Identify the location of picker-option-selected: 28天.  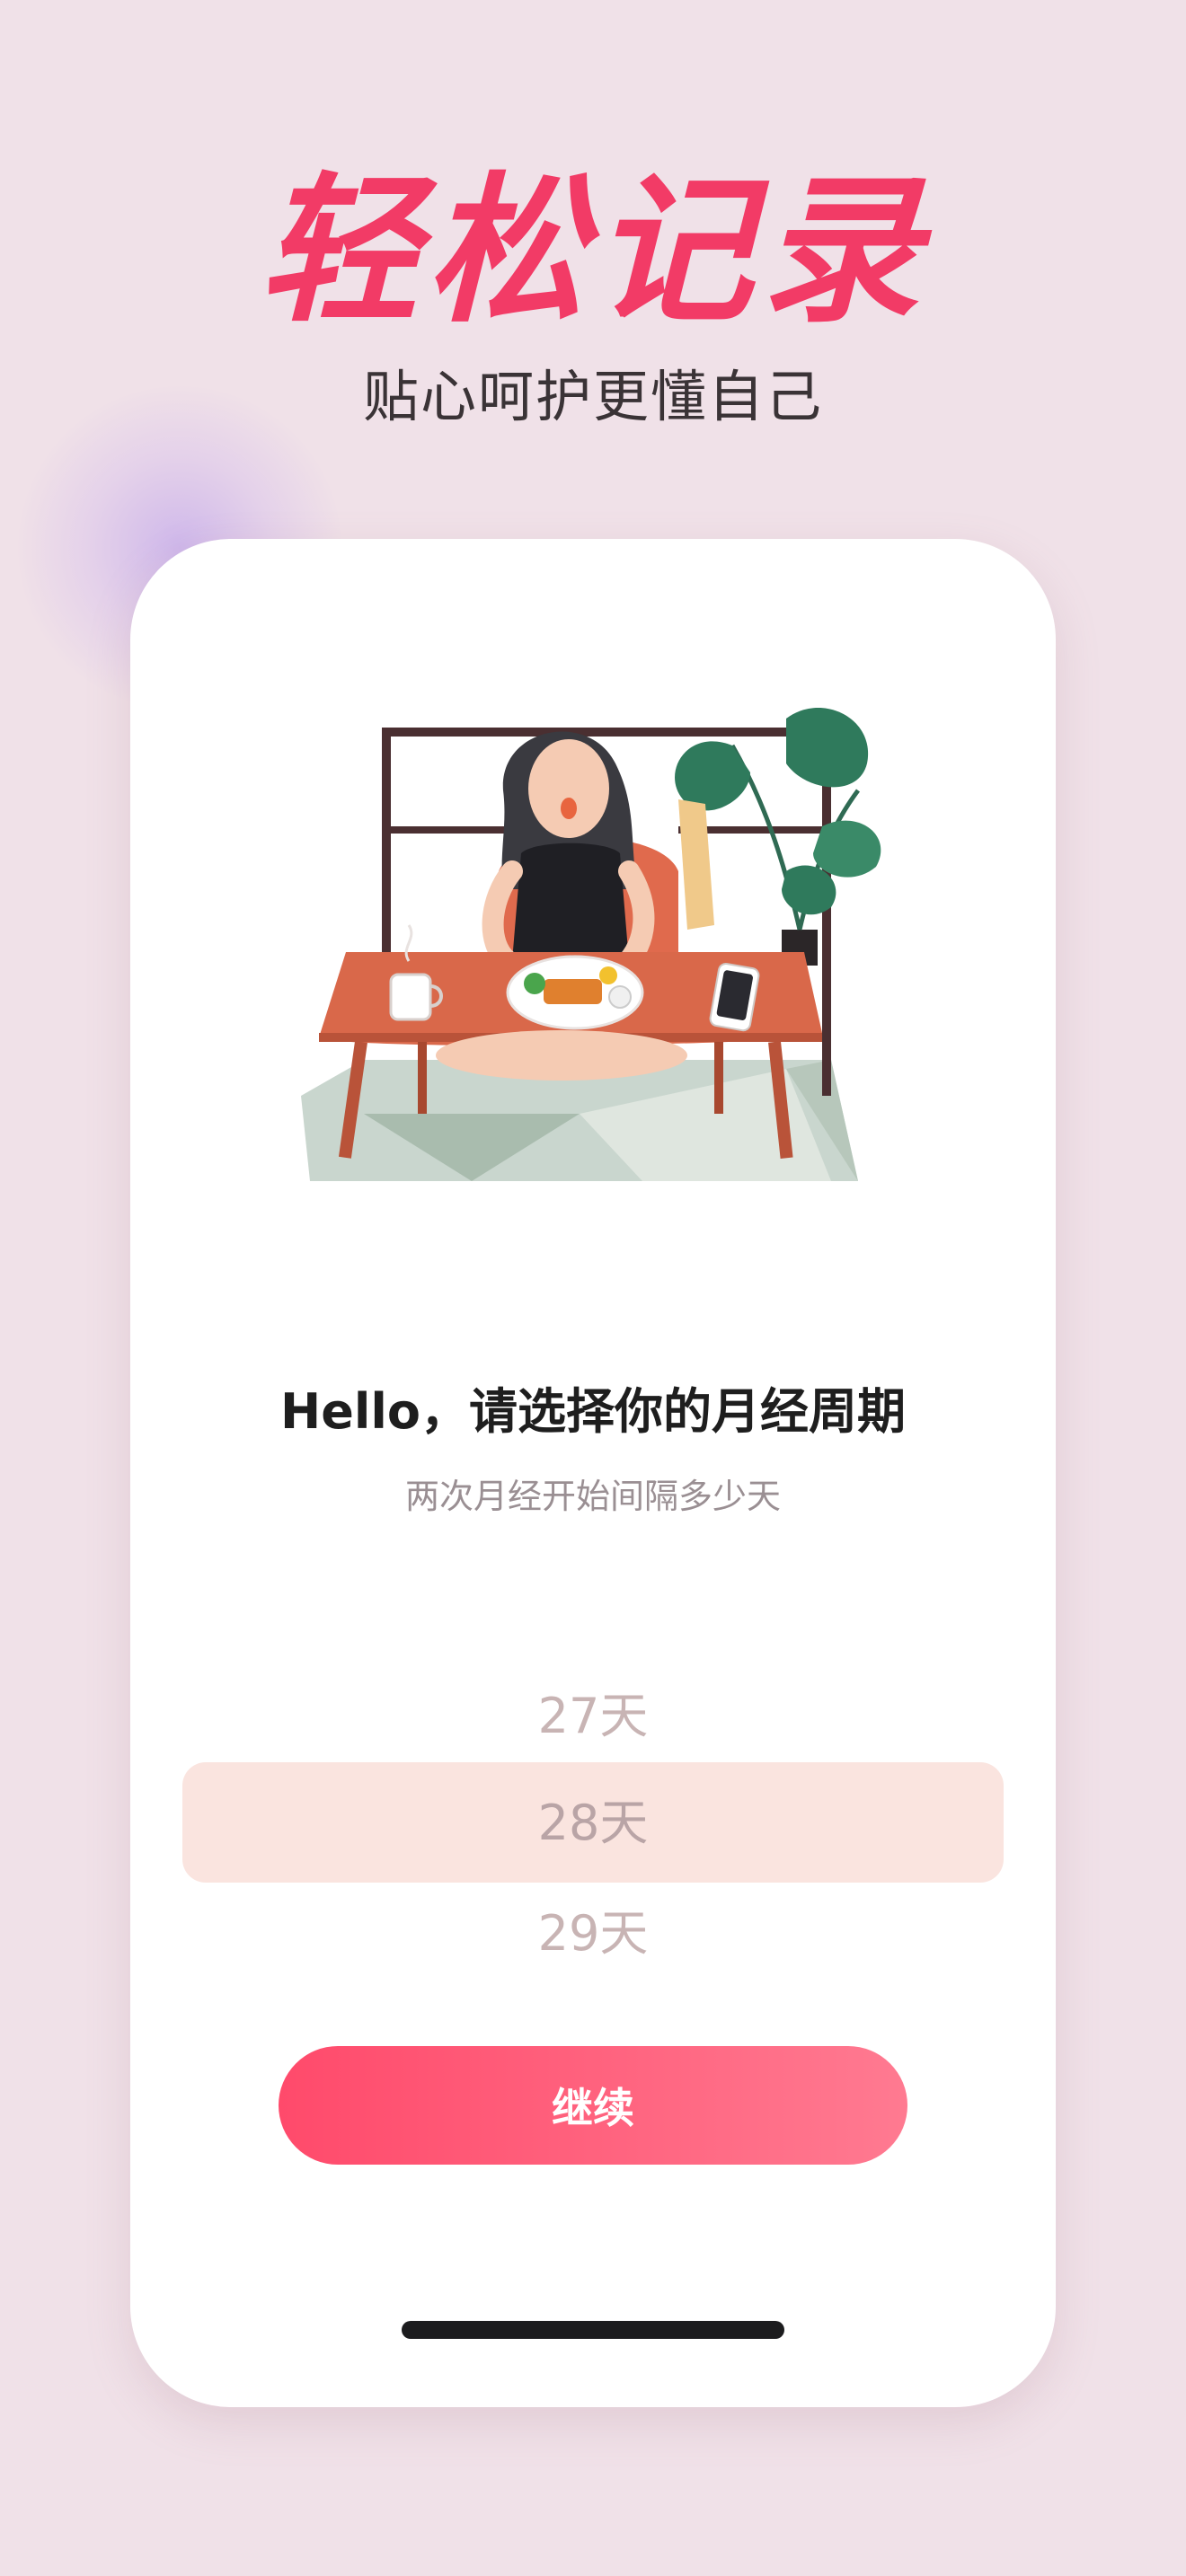
(593, 1823).